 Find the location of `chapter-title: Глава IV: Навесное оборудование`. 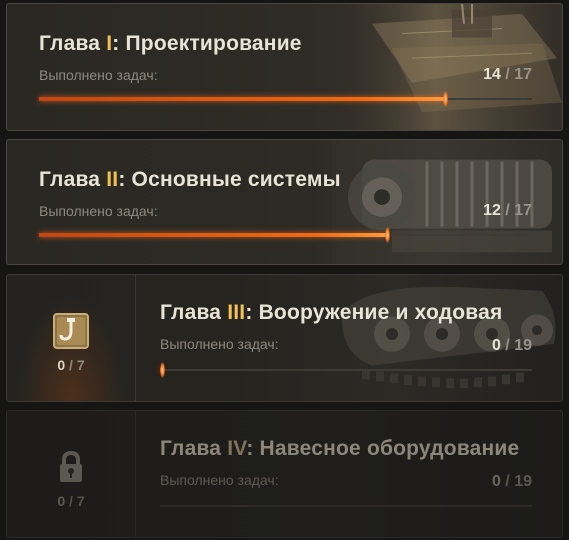

chapter-title: Глава IV: Навесное оборудование is located at coordinates (339, 449).